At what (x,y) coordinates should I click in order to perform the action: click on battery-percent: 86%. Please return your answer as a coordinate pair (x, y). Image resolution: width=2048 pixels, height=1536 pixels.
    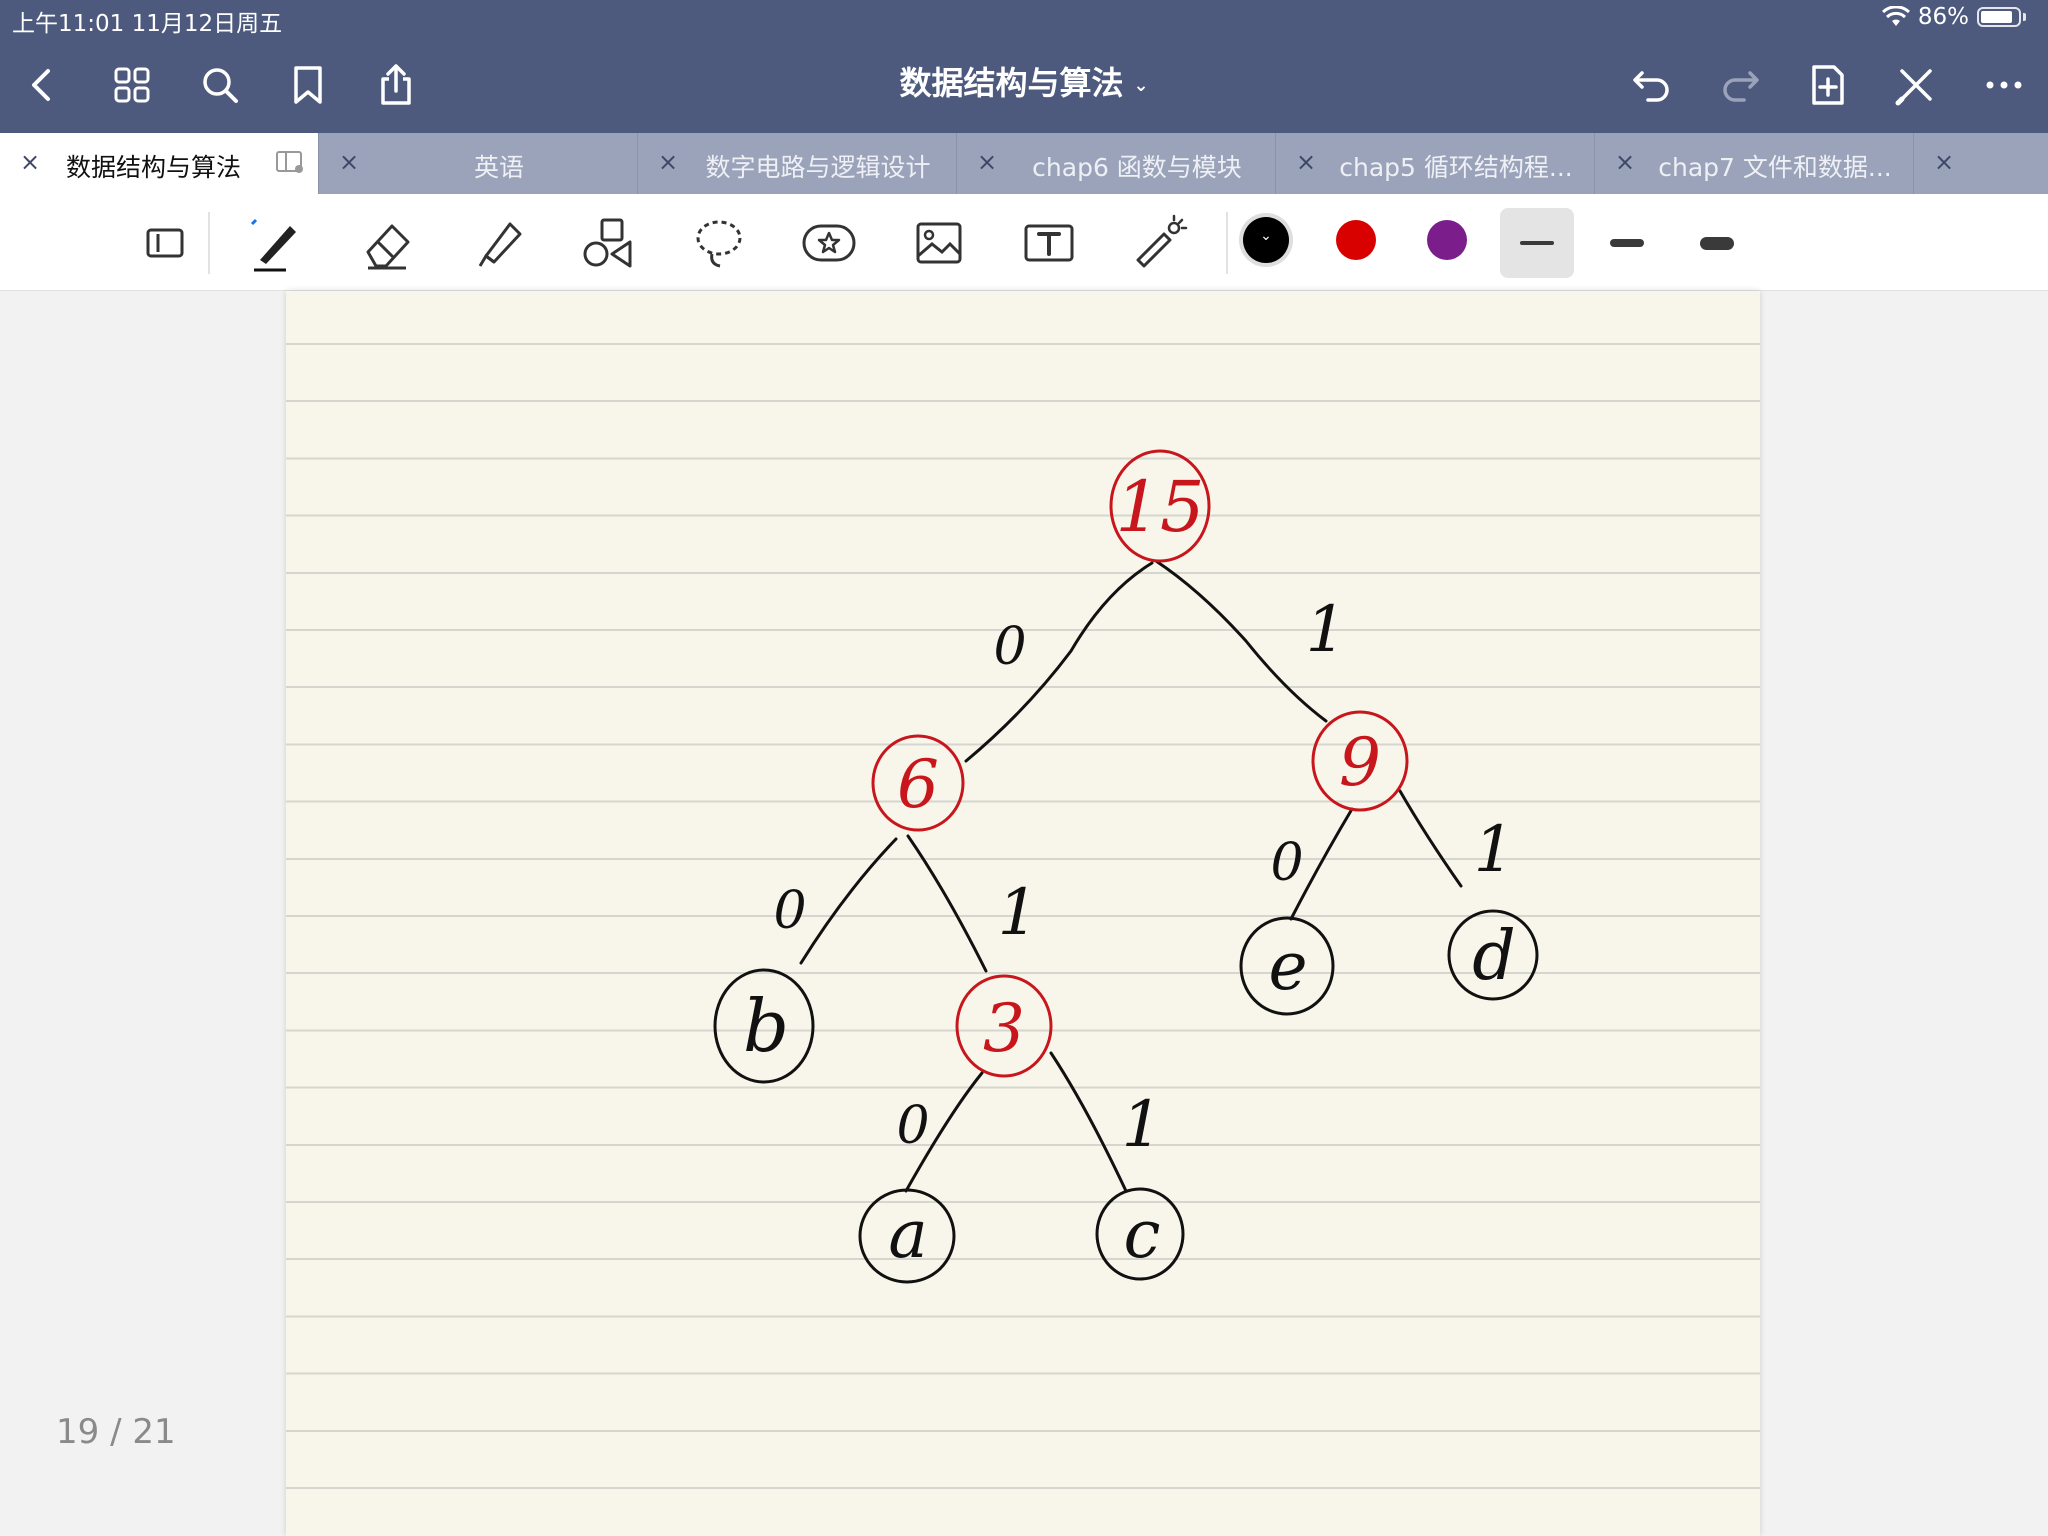
    Looking at the image, I should click on (1943, 17).